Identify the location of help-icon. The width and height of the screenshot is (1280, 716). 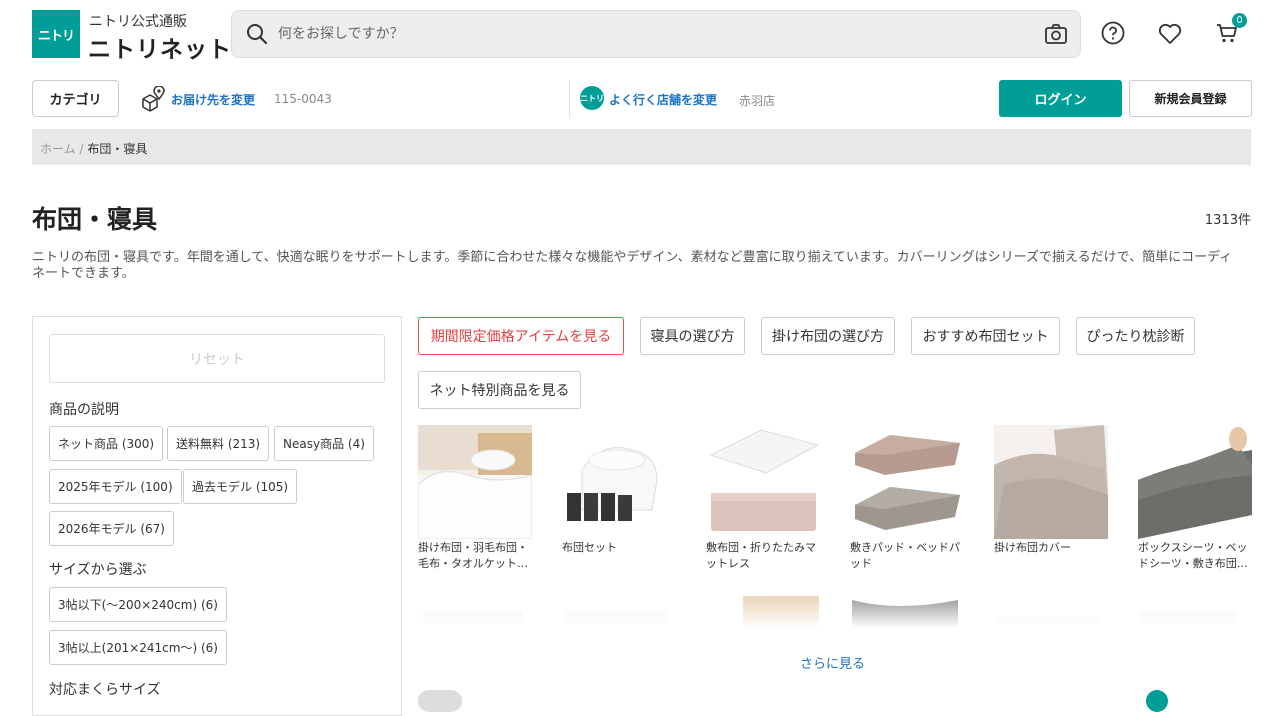
(1113, 35).